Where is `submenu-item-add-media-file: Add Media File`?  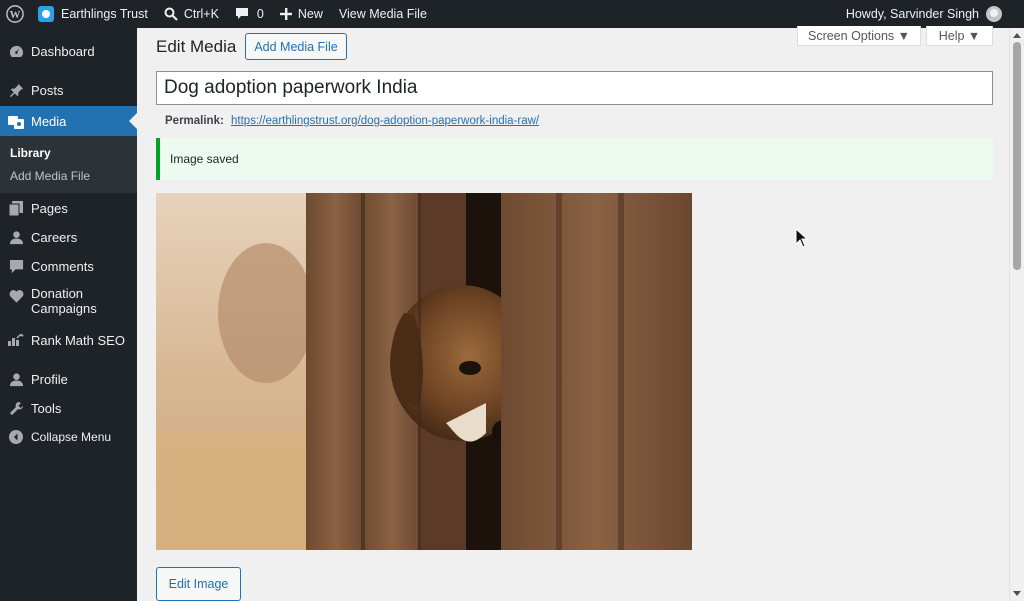 submenu-item-add-media-file: Add Media File is located at coordinates (50, 176).